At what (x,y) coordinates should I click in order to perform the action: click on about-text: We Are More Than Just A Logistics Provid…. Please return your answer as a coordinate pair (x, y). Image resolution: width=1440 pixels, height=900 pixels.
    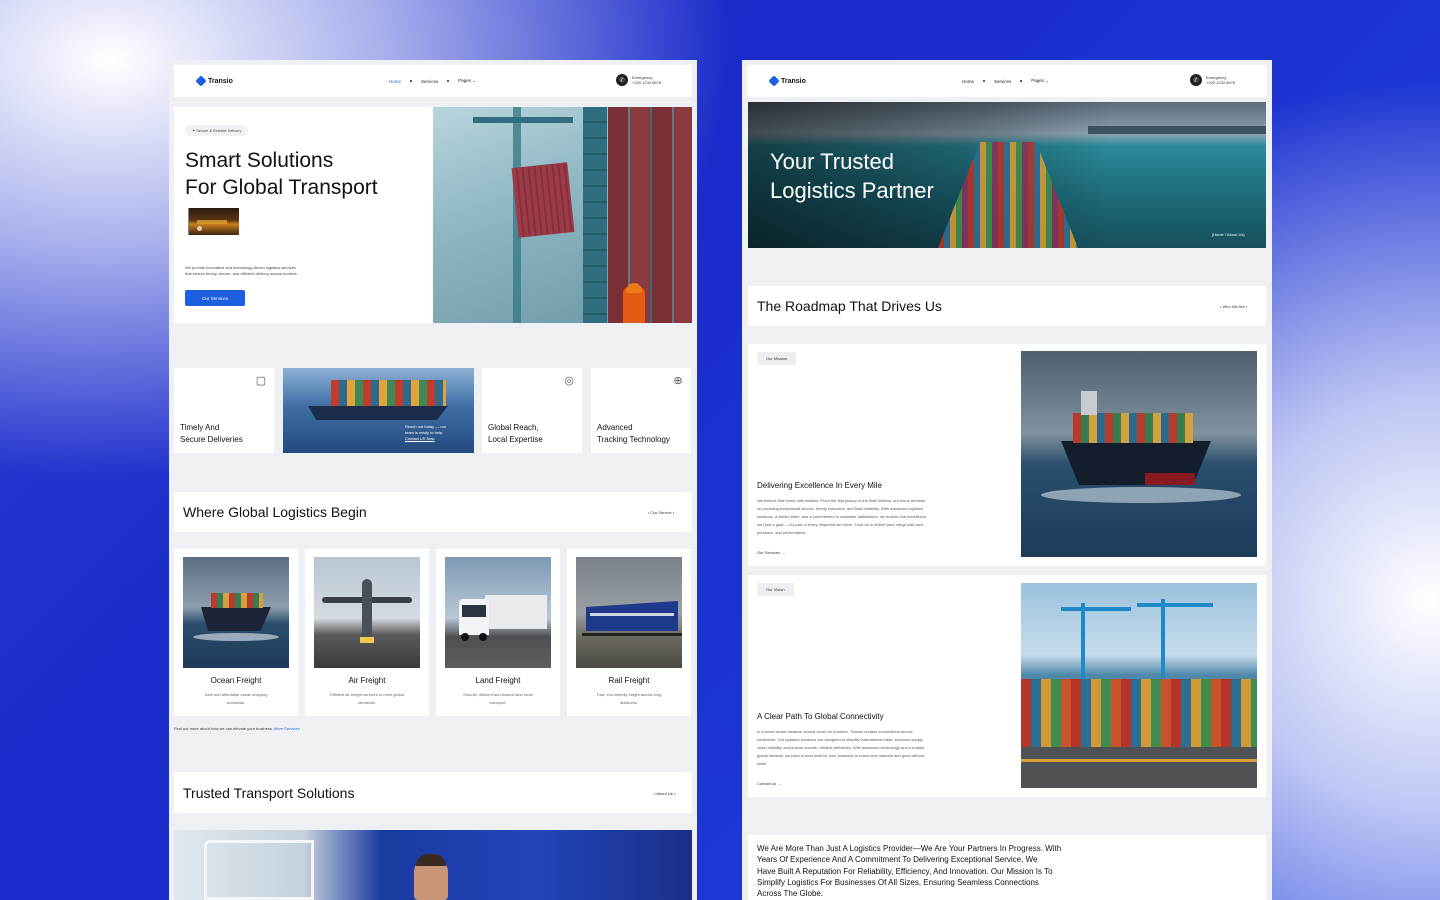
    Looking at the image, I should click on (909, 871).